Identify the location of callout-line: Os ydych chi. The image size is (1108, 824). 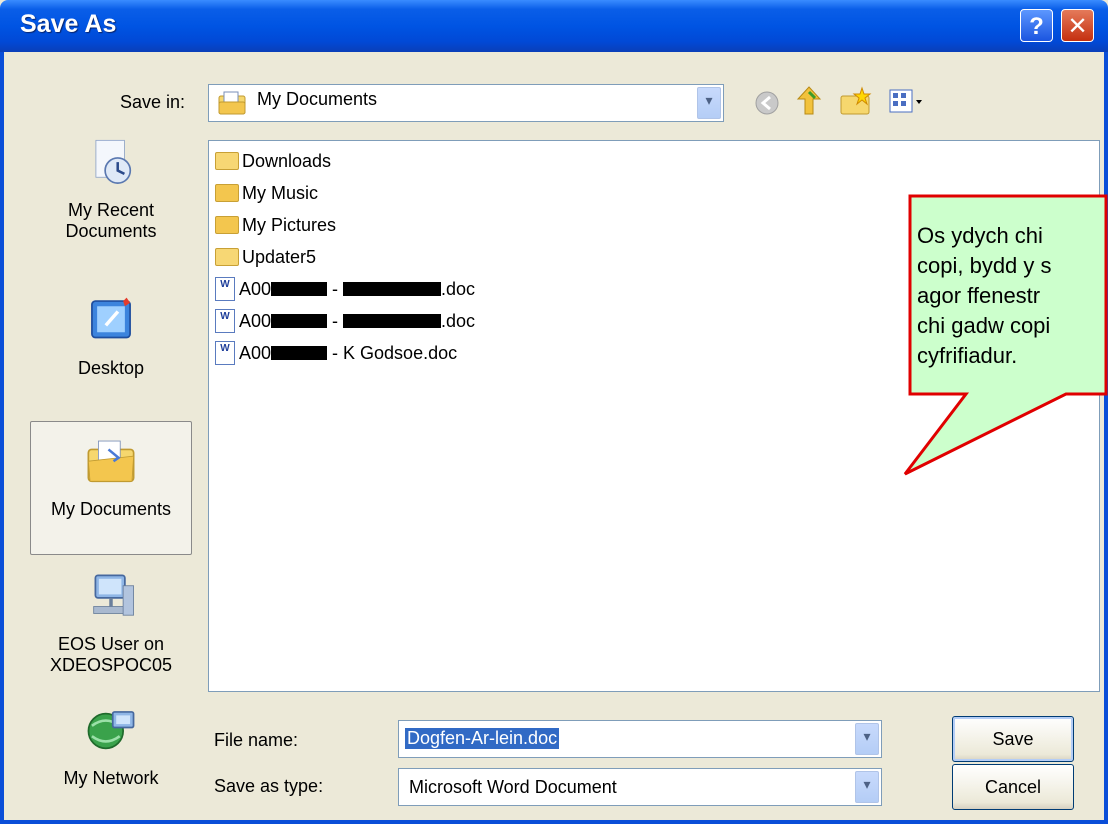
(980, 235).